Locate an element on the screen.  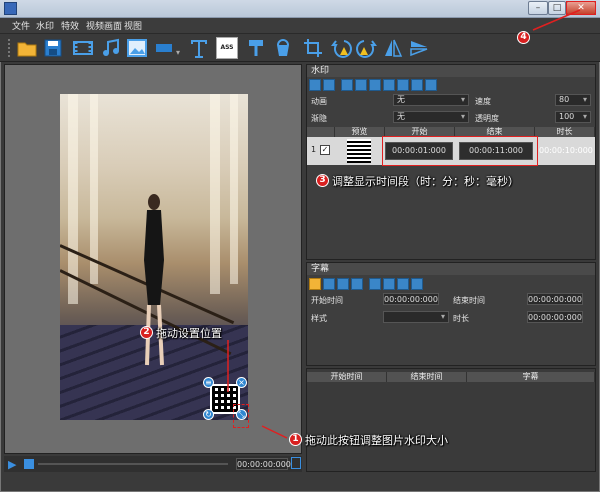
annotation-2-number: 2 is located at coordinates (146, 332).